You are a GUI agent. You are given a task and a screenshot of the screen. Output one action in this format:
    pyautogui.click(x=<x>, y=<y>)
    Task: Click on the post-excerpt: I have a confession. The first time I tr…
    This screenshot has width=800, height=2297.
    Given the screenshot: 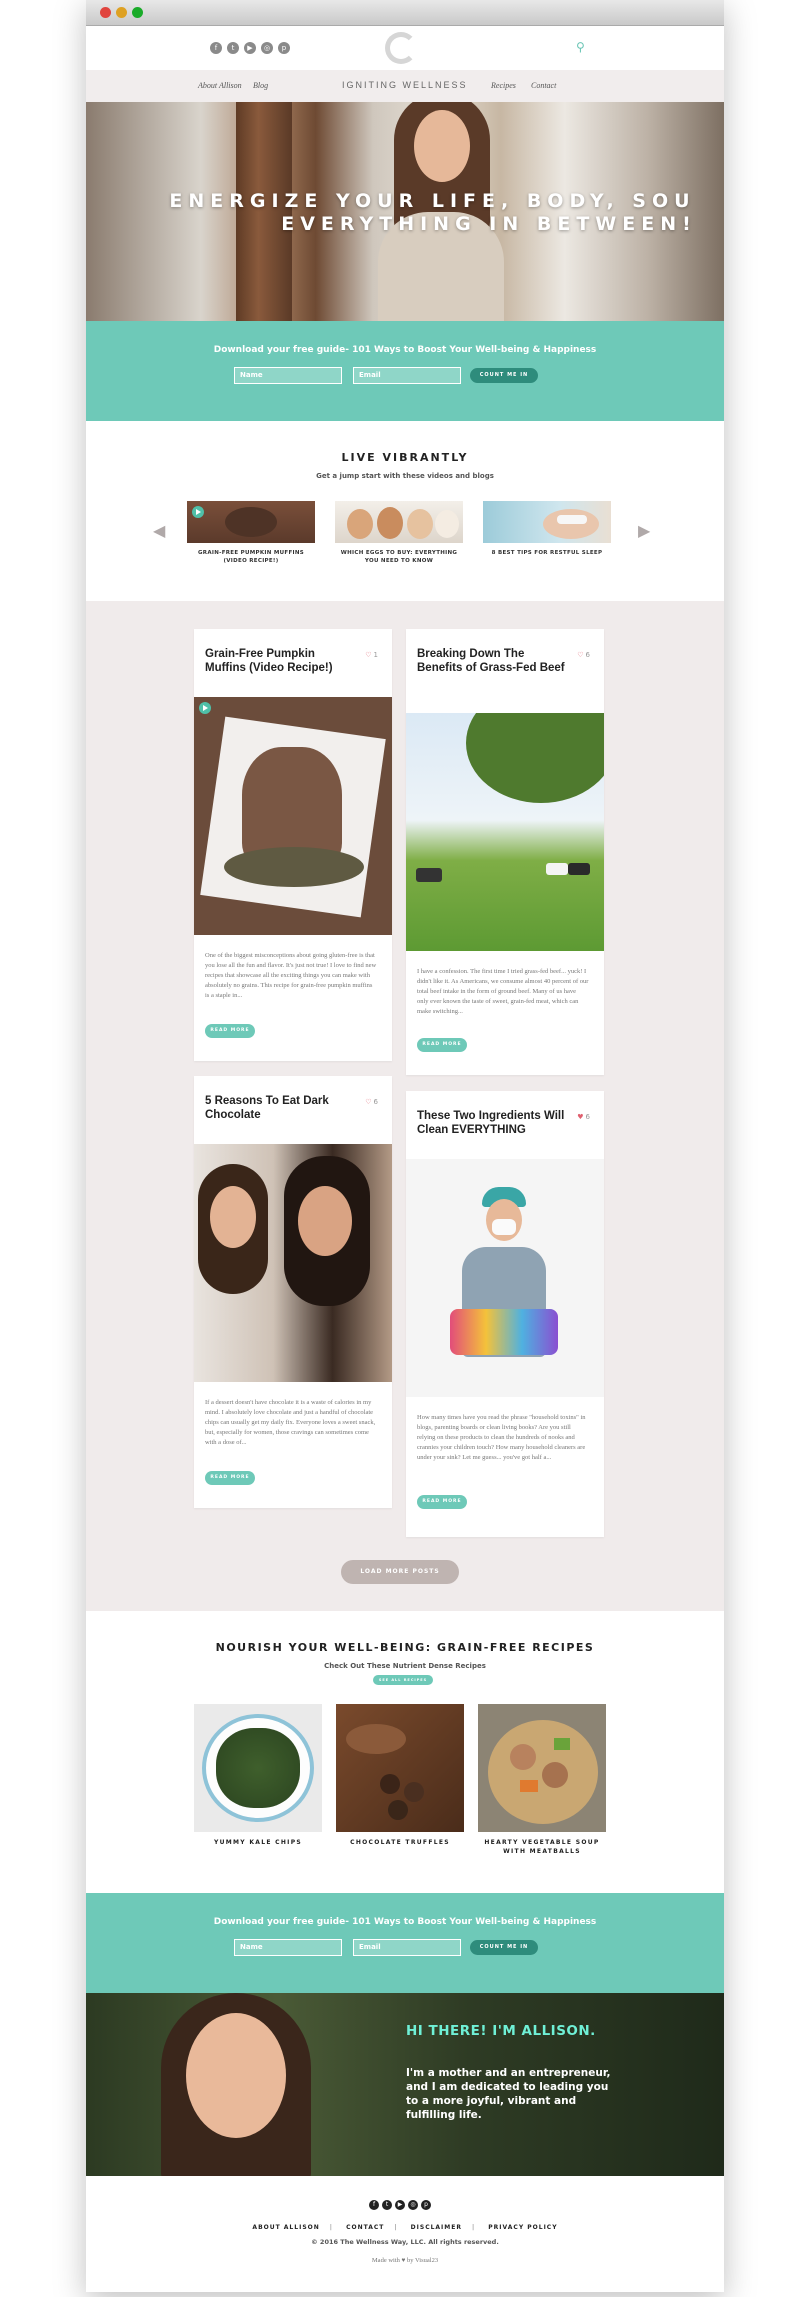 What is the action you would take?
    pyautogui.click(x=503, y=991)
    